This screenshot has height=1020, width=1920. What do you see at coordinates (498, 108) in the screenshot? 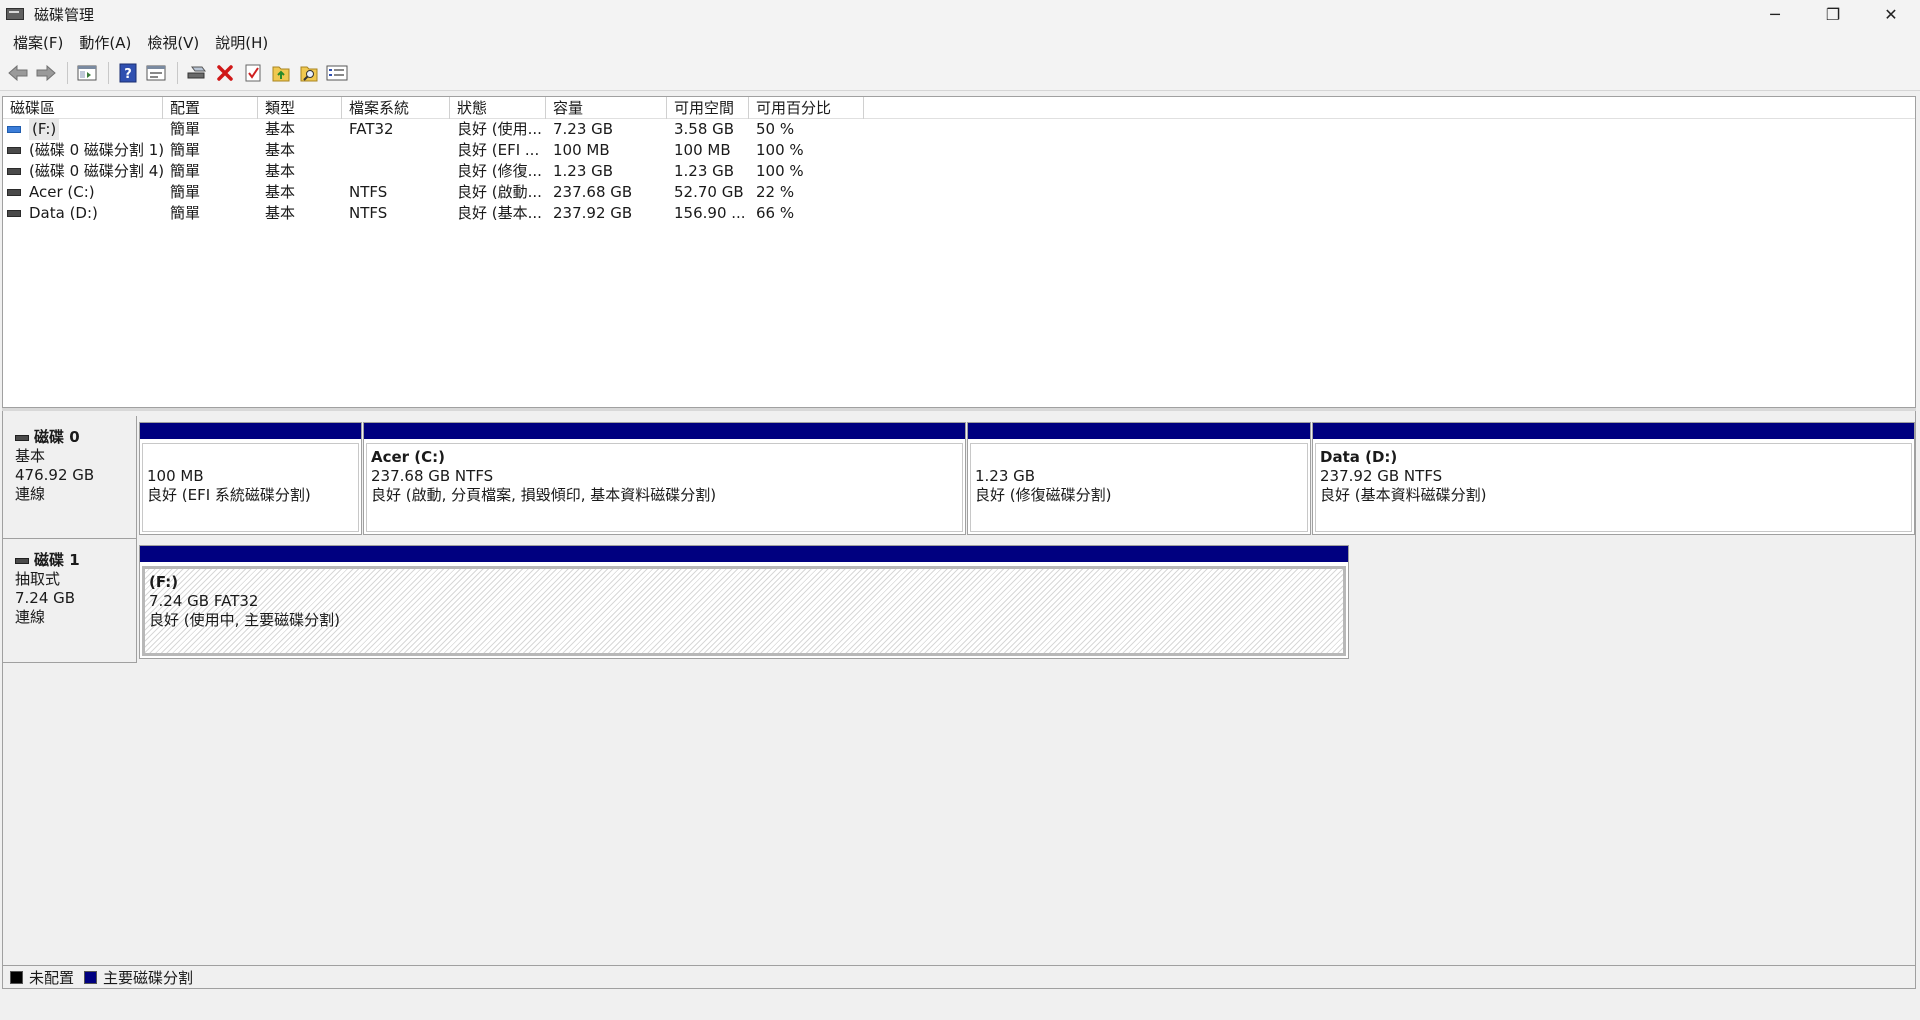
I see `column-header-status: 狀態` at bounding box center [498, 108].